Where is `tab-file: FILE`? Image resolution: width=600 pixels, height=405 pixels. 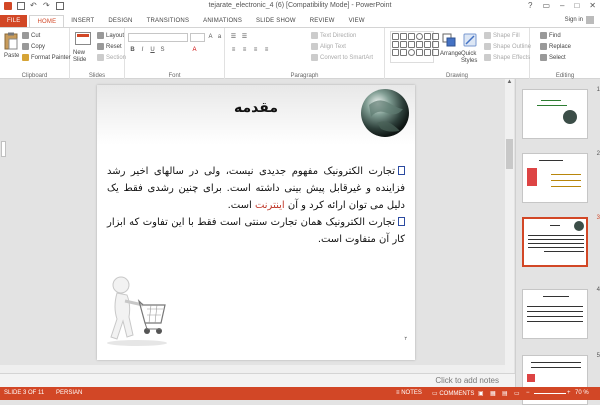 tab-file: FILE is located at coordinates (14, 21).